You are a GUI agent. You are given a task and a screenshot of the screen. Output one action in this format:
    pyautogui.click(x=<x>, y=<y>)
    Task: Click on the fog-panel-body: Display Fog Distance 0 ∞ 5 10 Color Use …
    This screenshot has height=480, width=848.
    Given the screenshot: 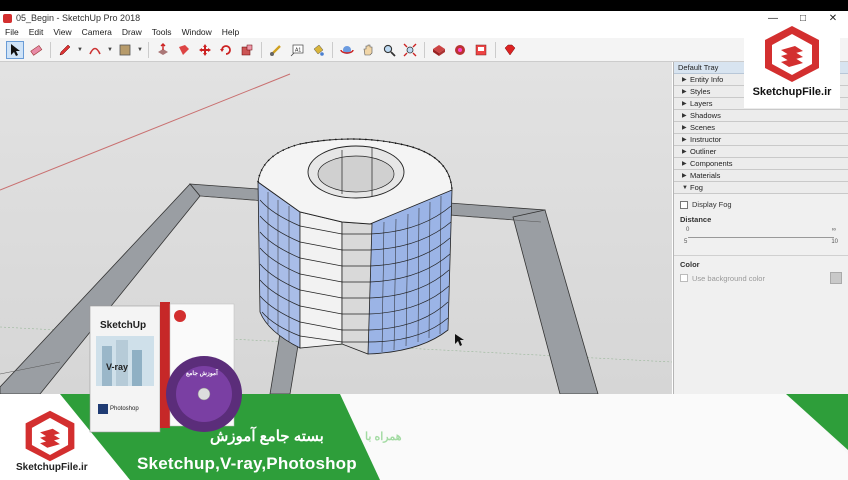 What is the action you would take?
    pyautogui.click(x=761, y=242)
    